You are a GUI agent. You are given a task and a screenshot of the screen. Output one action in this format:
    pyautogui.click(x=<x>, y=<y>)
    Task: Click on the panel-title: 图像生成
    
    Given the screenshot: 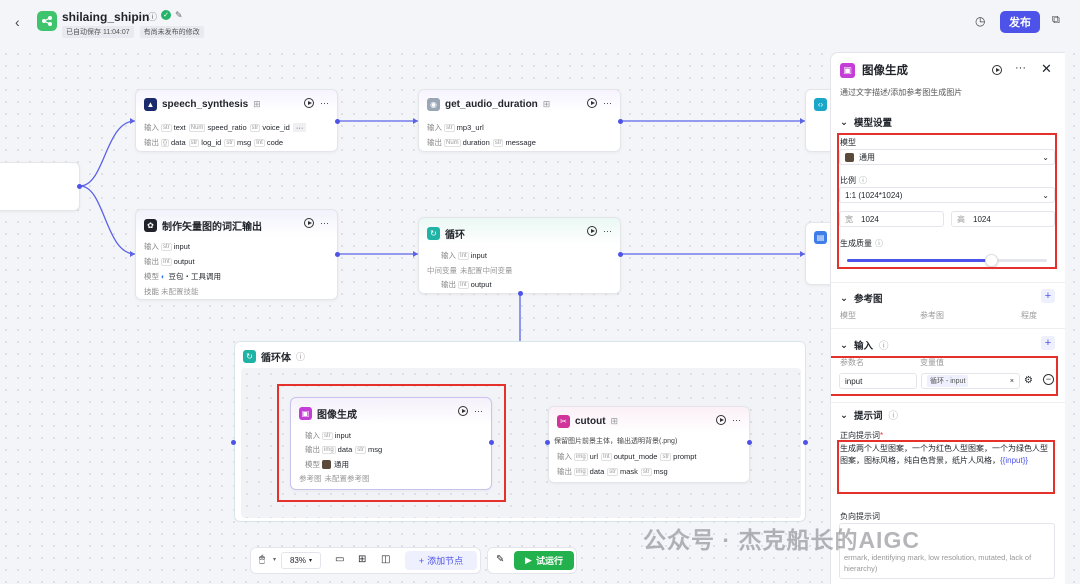 What is the action you would take?
    pyautogui.click(x=885, y=71)
    